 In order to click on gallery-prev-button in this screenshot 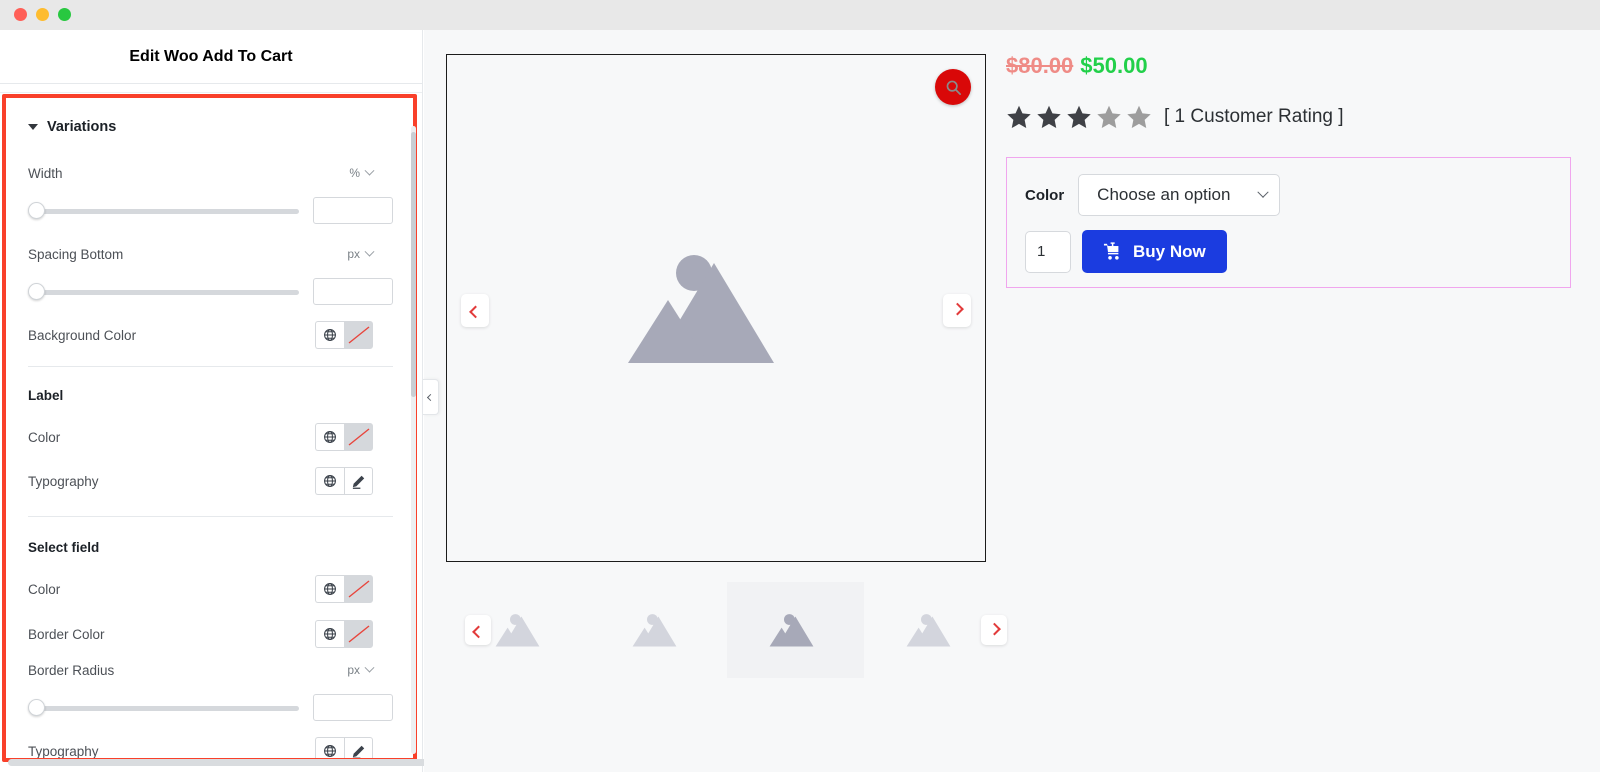, I will do `click(475, 310)`.